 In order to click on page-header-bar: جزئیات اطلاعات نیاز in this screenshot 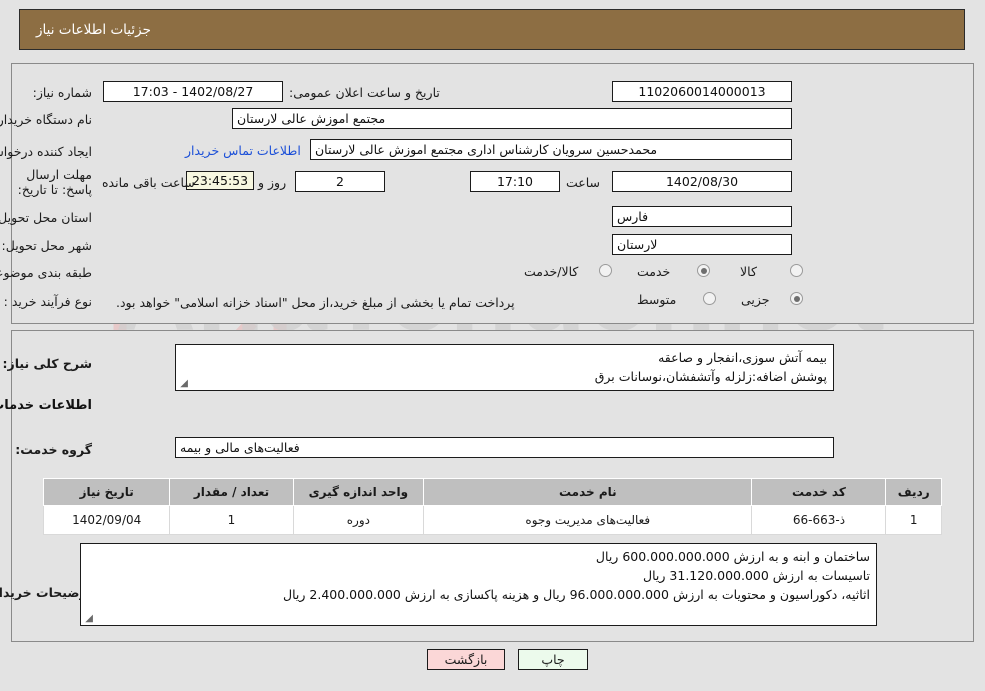, I will do `click(492, 29)`.